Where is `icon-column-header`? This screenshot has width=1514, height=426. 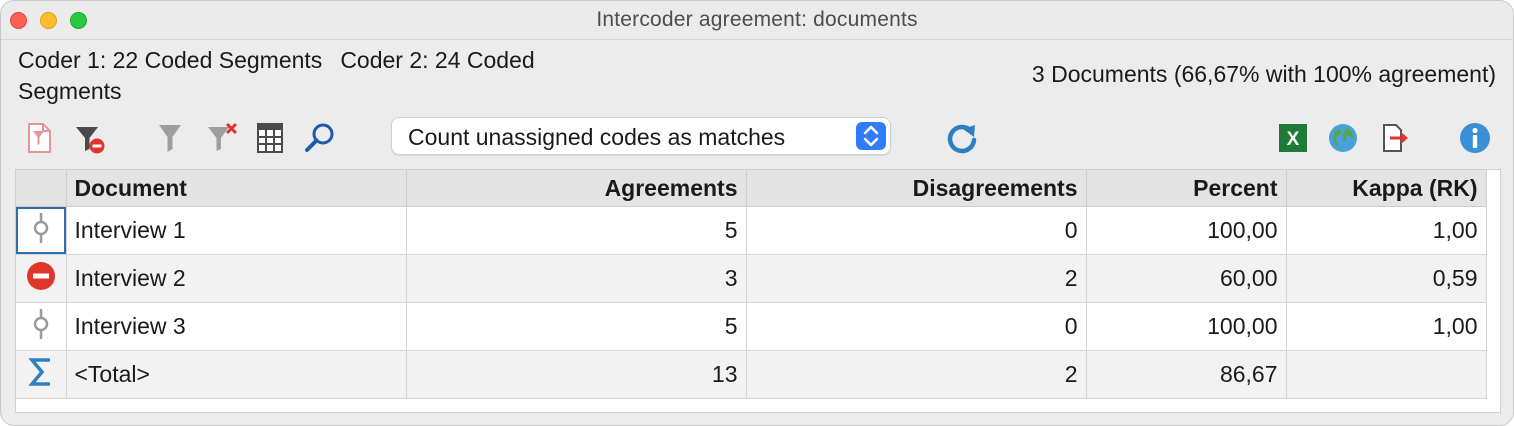 icon-column-header is located at coordinates (41, 188).